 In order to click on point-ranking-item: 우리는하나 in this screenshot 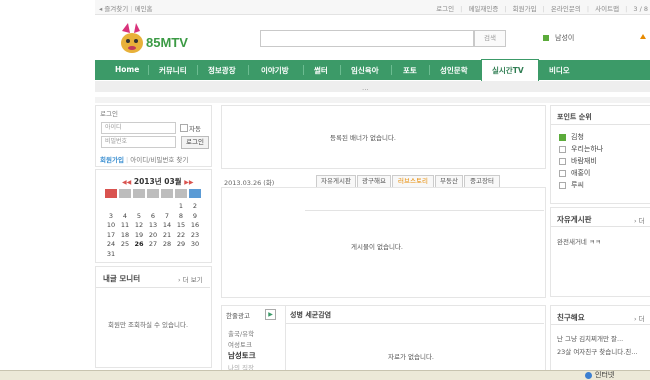, I will do `click(581, 149)`.